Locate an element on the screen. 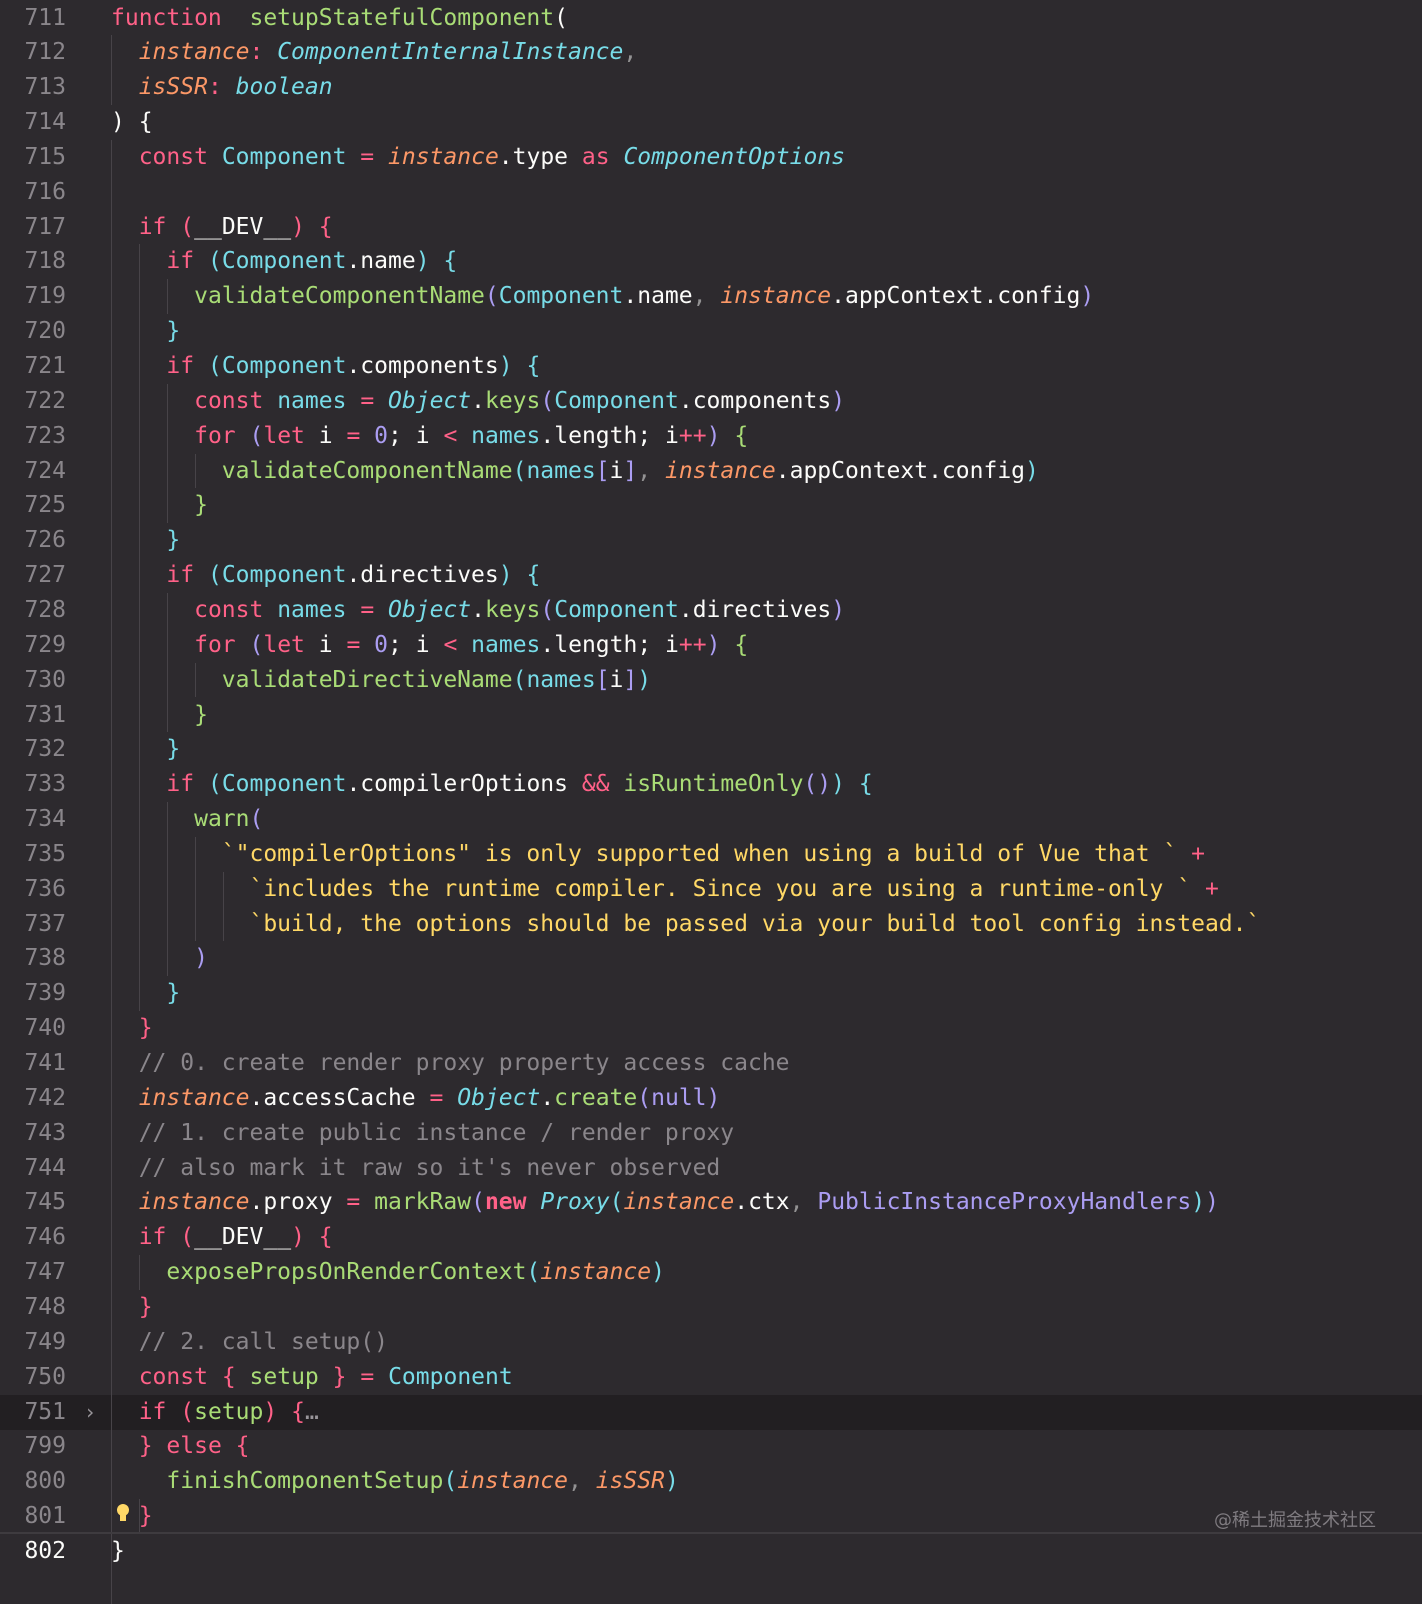  code-line: 711 function setupStatefulComponent( is located at coordinates (711, 18).